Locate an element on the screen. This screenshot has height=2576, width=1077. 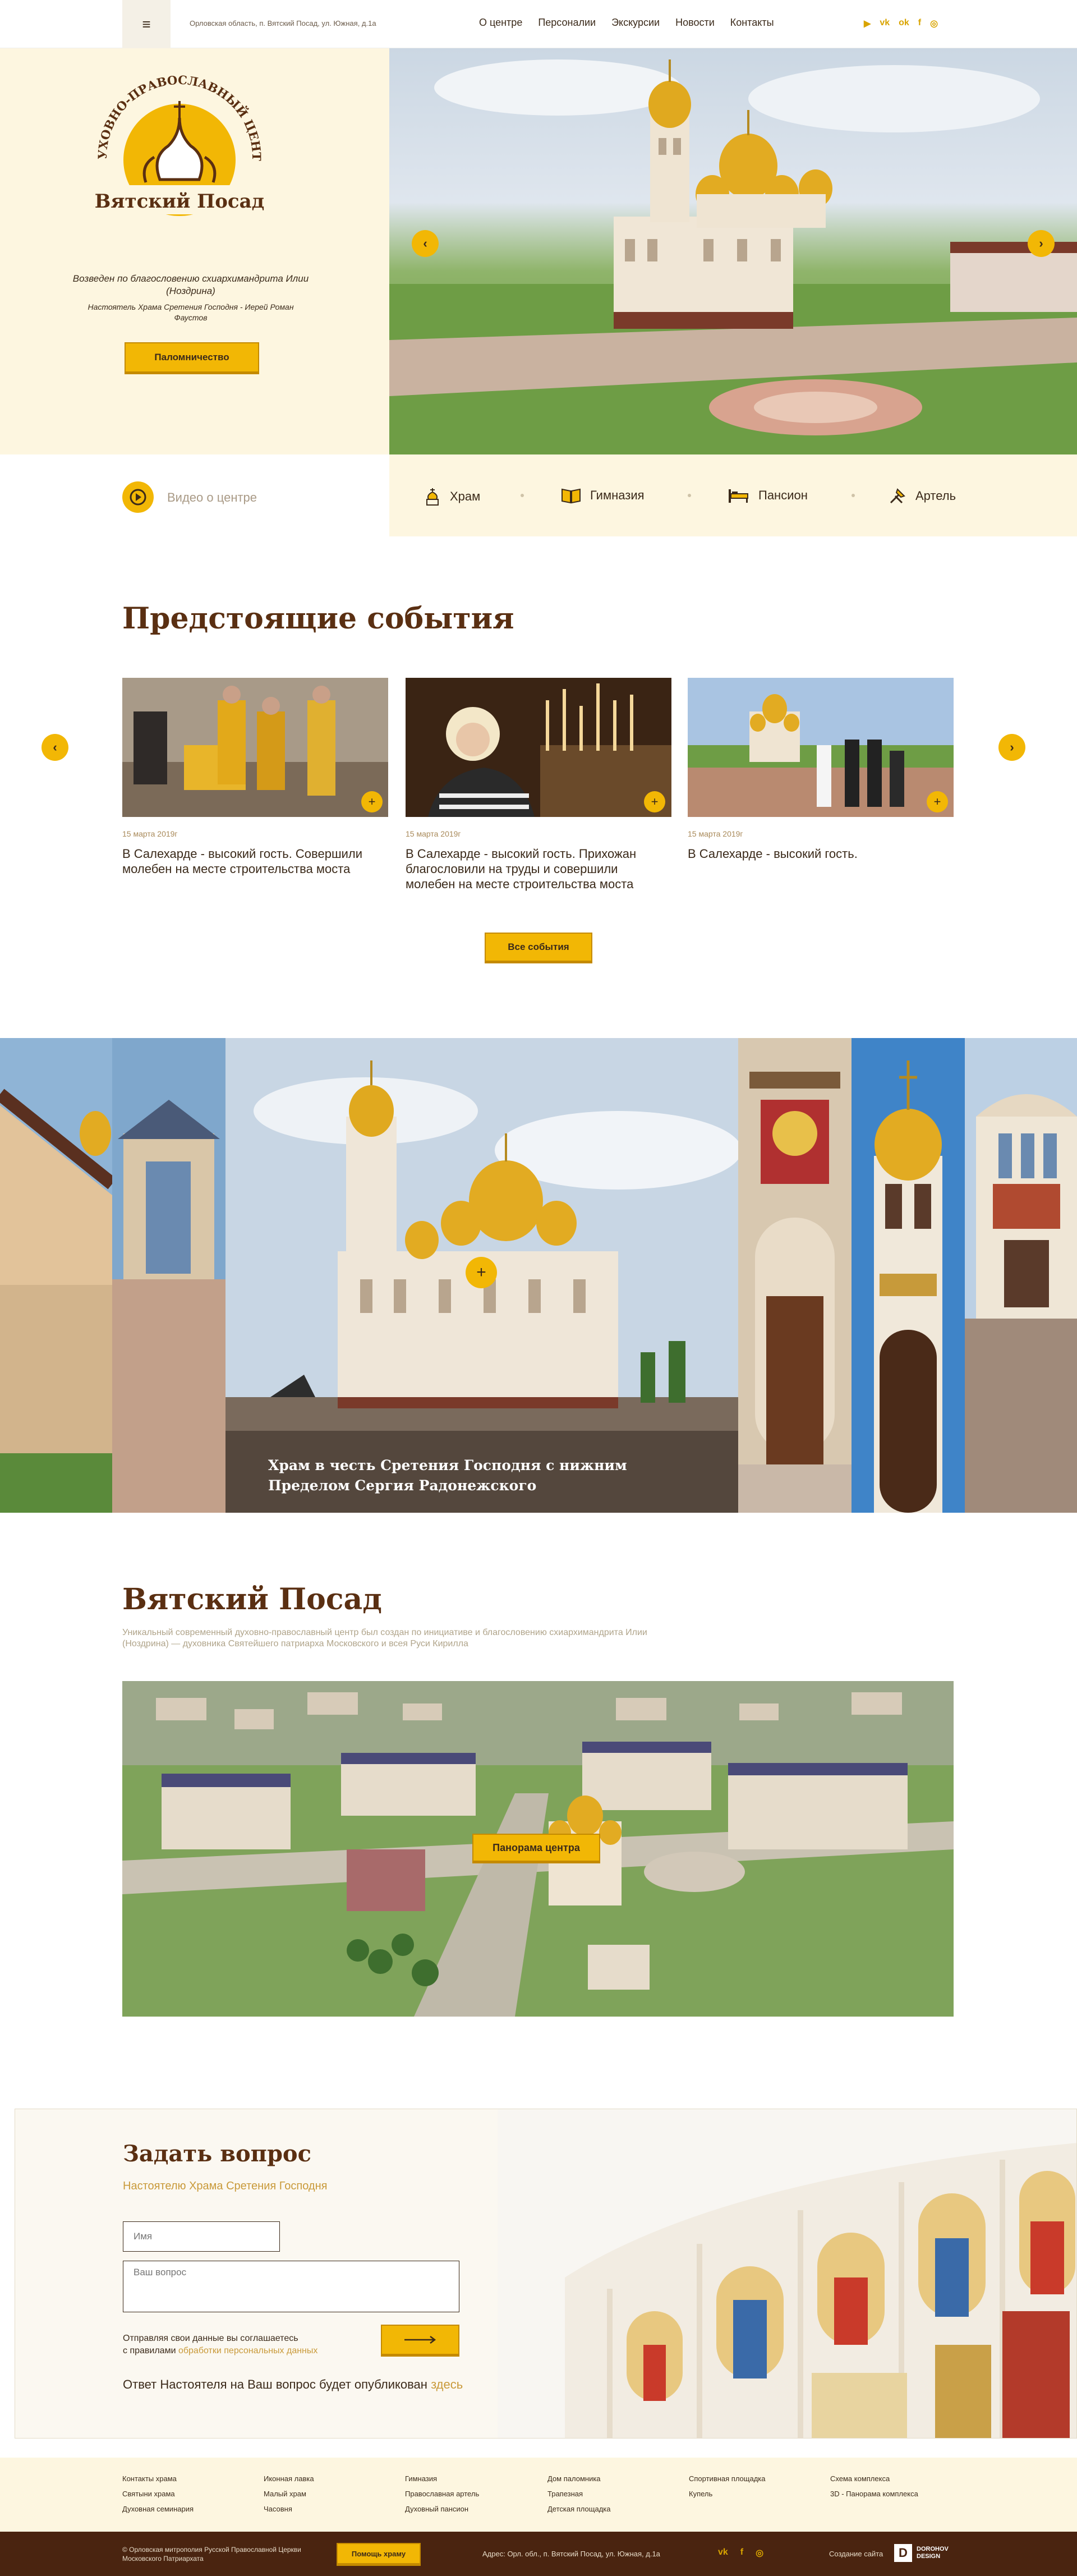
tab-pension: Пансион is located at coordinates (767, 495).